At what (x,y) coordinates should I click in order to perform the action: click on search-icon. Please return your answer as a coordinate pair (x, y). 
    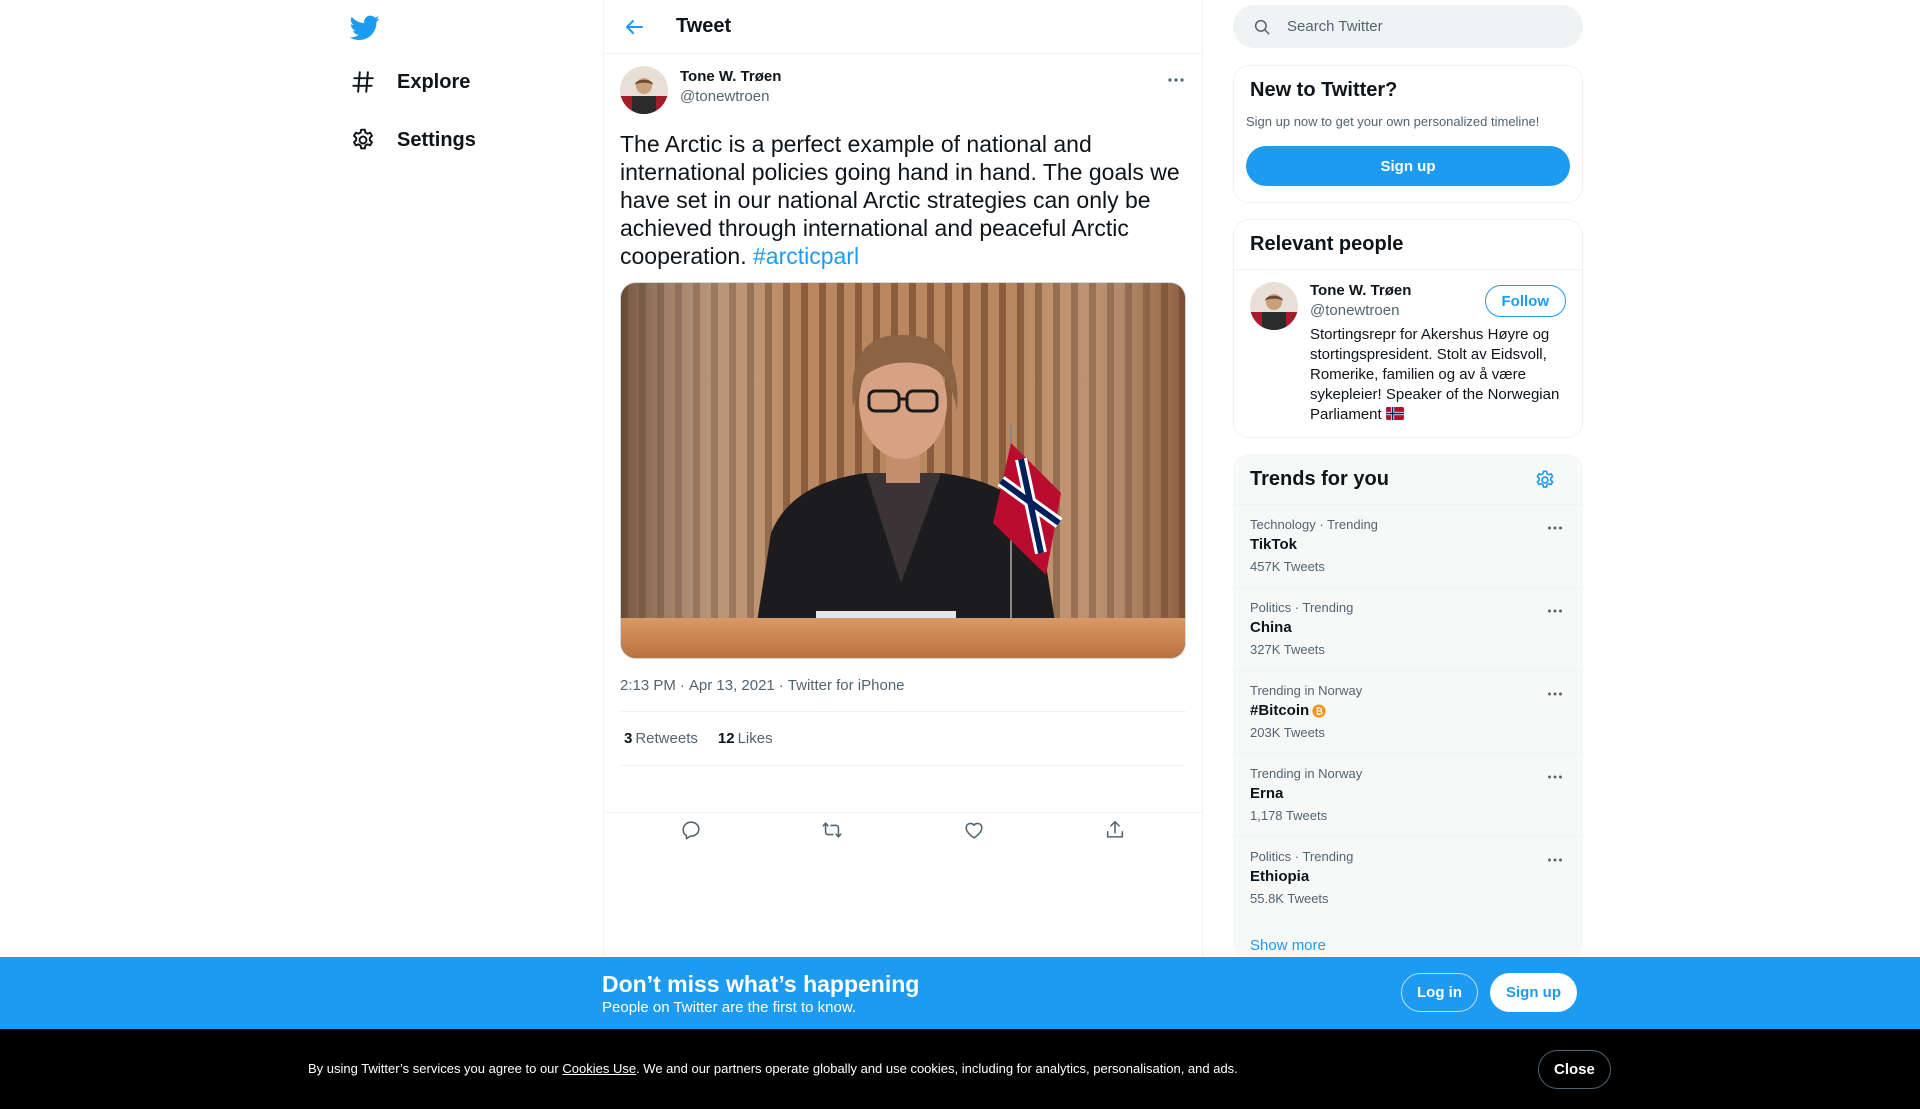
    Looking at the image, I should click on (1262, 27).